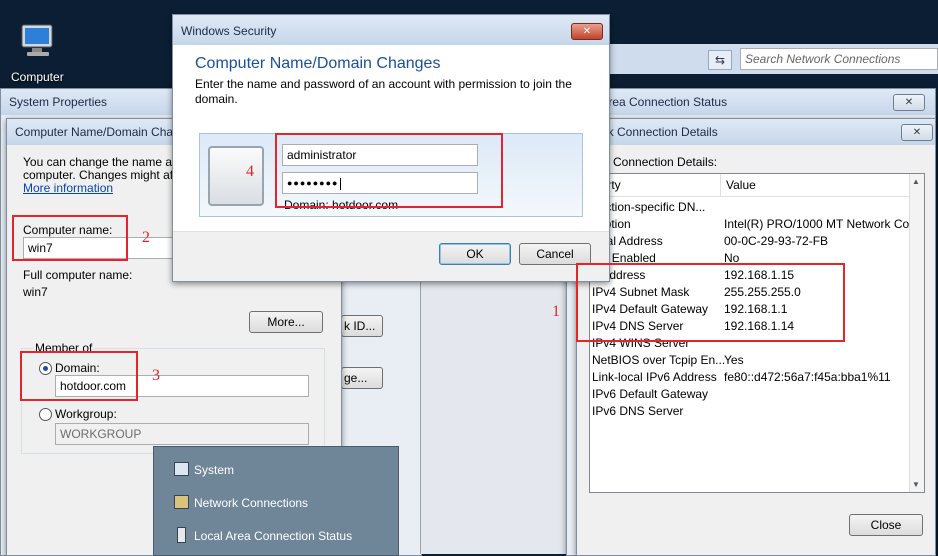 Image resolution: width=938 pixels, height=556 pixels. Describe the element at coordinates (824, 224) in the screenshot. I see `row-value: Intel(R) PRO/1000 MT Network Connecti` at that location.